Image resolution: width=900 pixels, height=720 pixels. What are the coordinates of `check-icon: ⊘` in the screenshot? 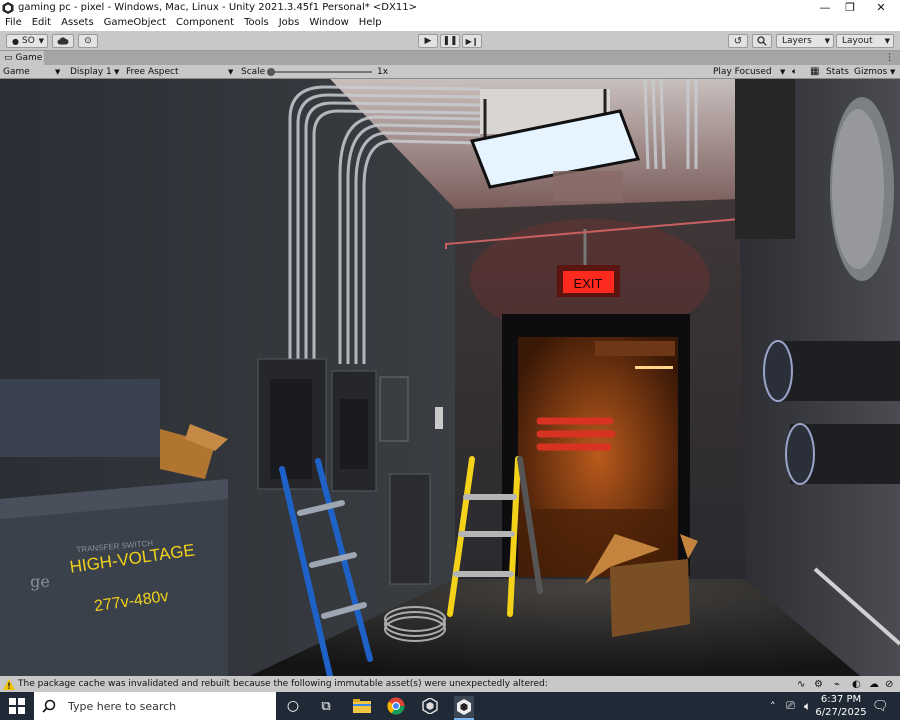 It's located at (889, 684).